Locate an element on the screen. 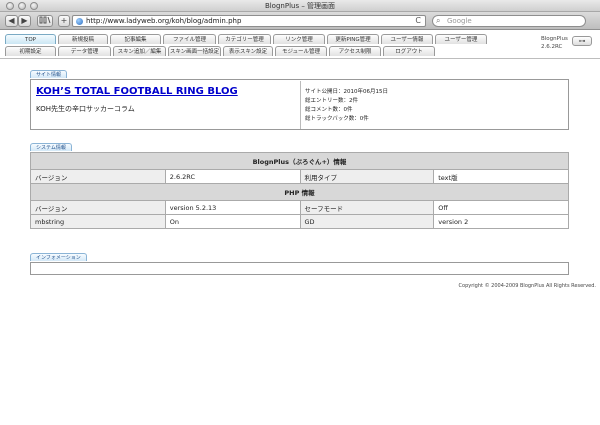 This screenshot has height=425, width=600. tab-data-manager: データ管理 is located at coordinates (84, 51).